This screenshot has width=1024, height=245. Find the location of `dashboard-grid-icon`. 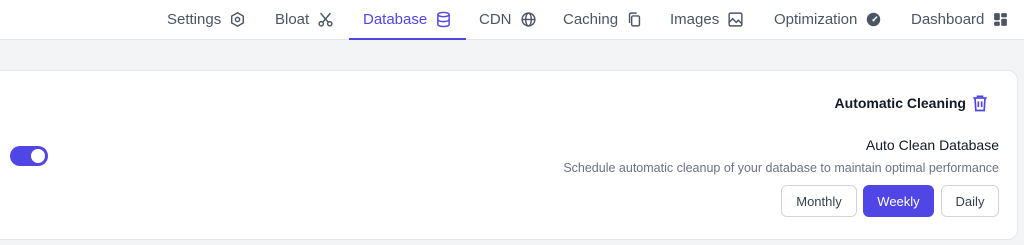

dashboard-grid-icon is located at coordinates (1000, 19).